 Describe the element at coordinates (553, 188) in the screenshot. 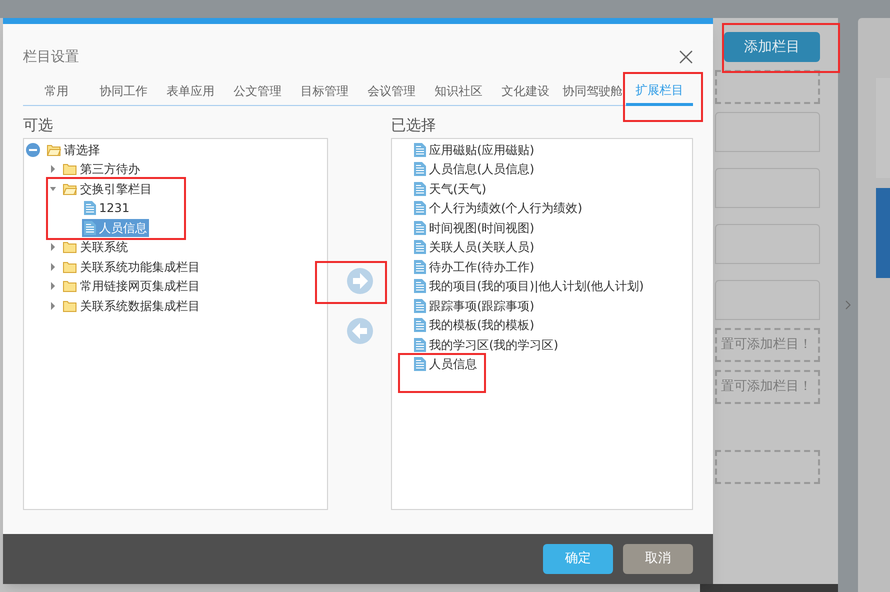

I see `list-item: 天气(天气)` at that location.